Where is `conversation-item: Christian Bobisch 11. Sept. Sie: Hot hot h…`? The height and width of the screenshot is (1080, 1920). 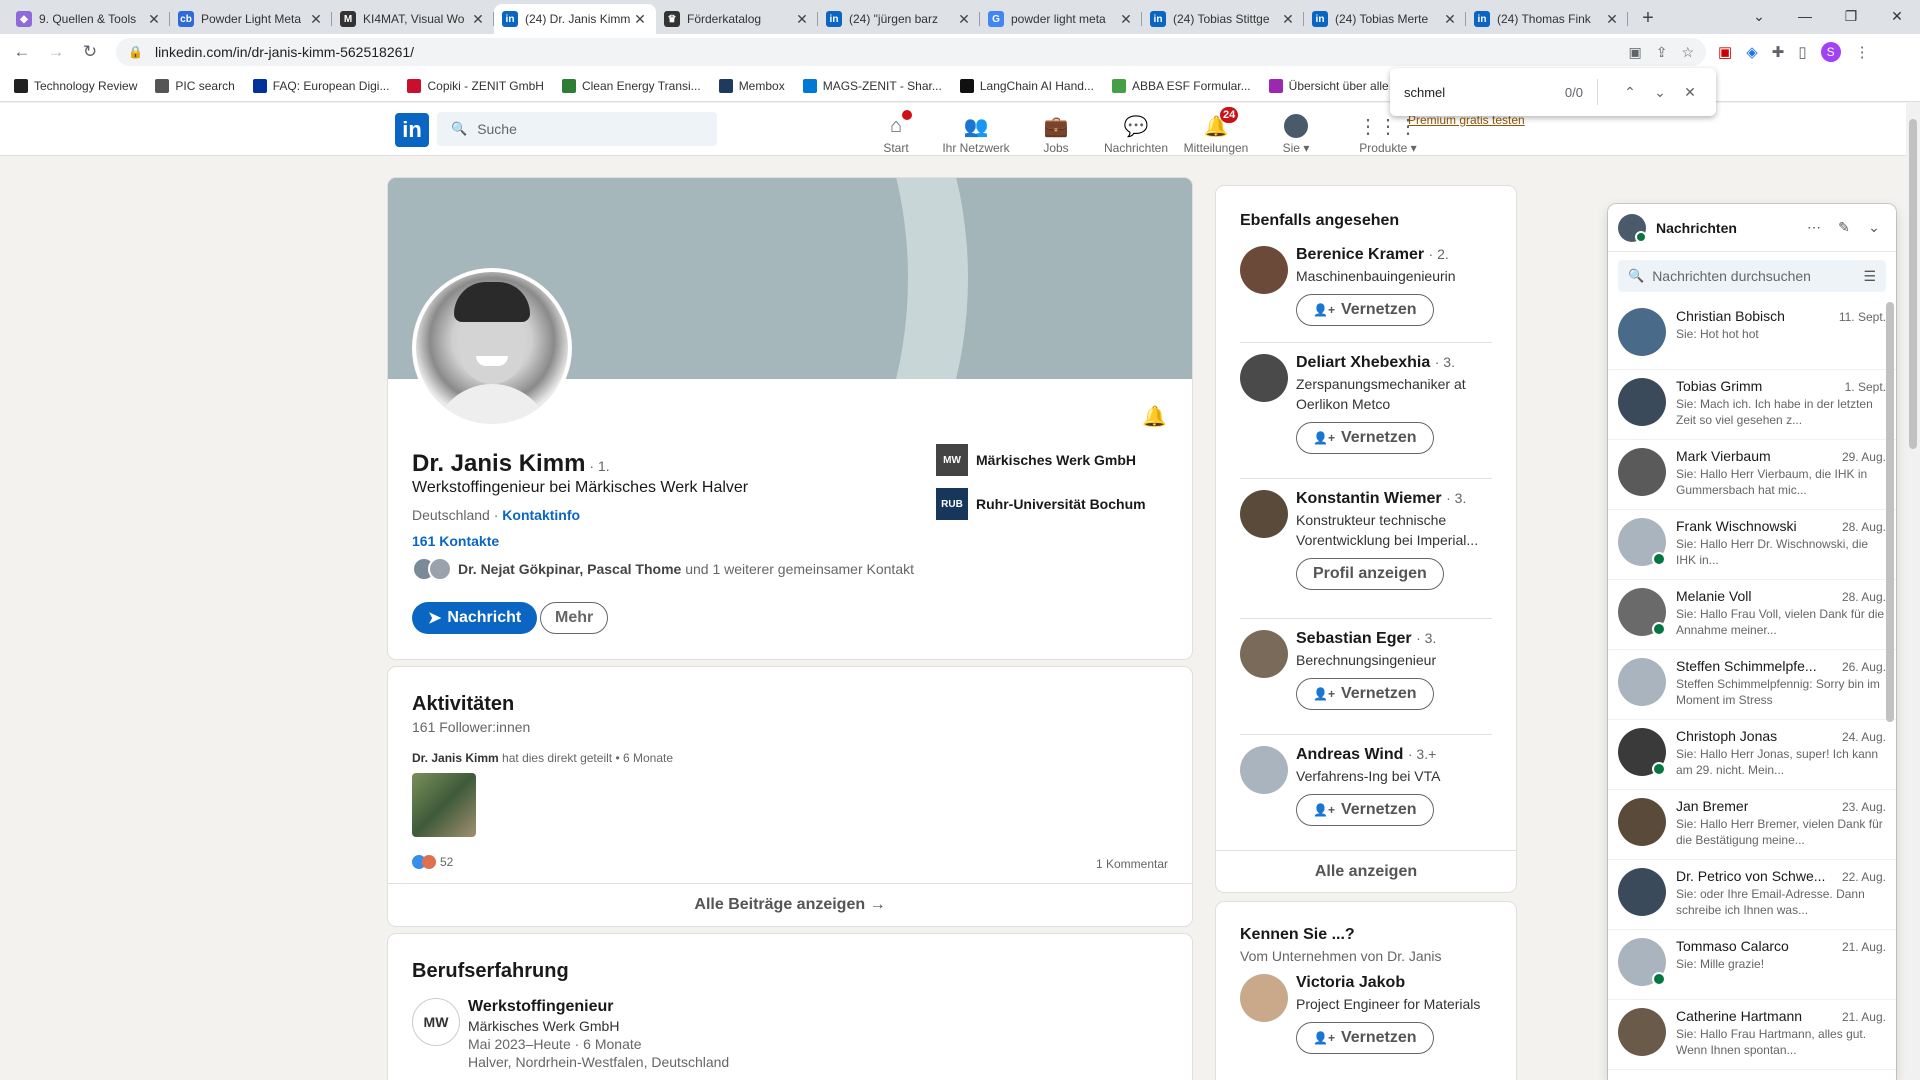
conversation-item: Christian Bobisch 11. Sept. Sie: Hot hot h… is located at coordinates (1752, 335).